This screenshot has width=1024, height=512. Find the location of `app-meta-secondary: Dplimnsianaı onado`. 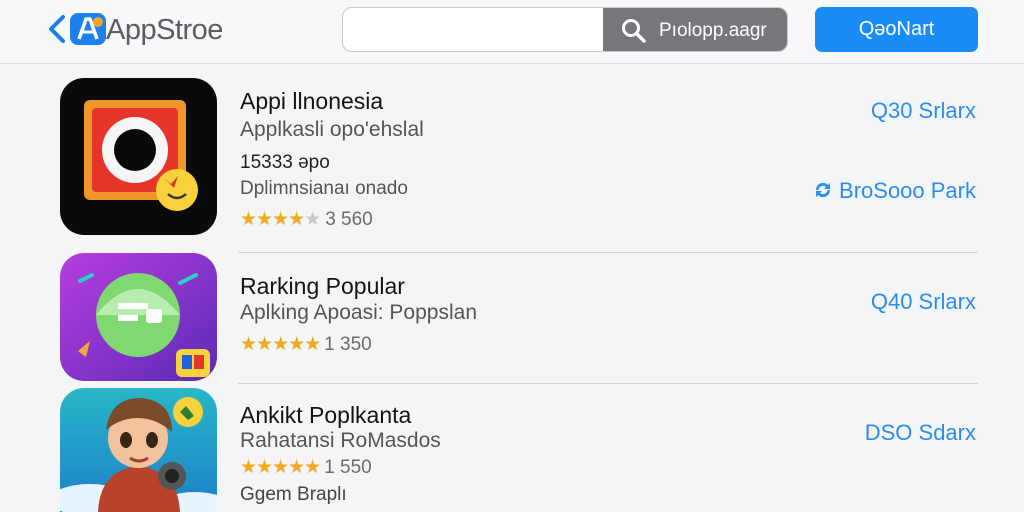

app-meta-secondary: Dplimnsianaı onado is located at coordinates (324, 188).